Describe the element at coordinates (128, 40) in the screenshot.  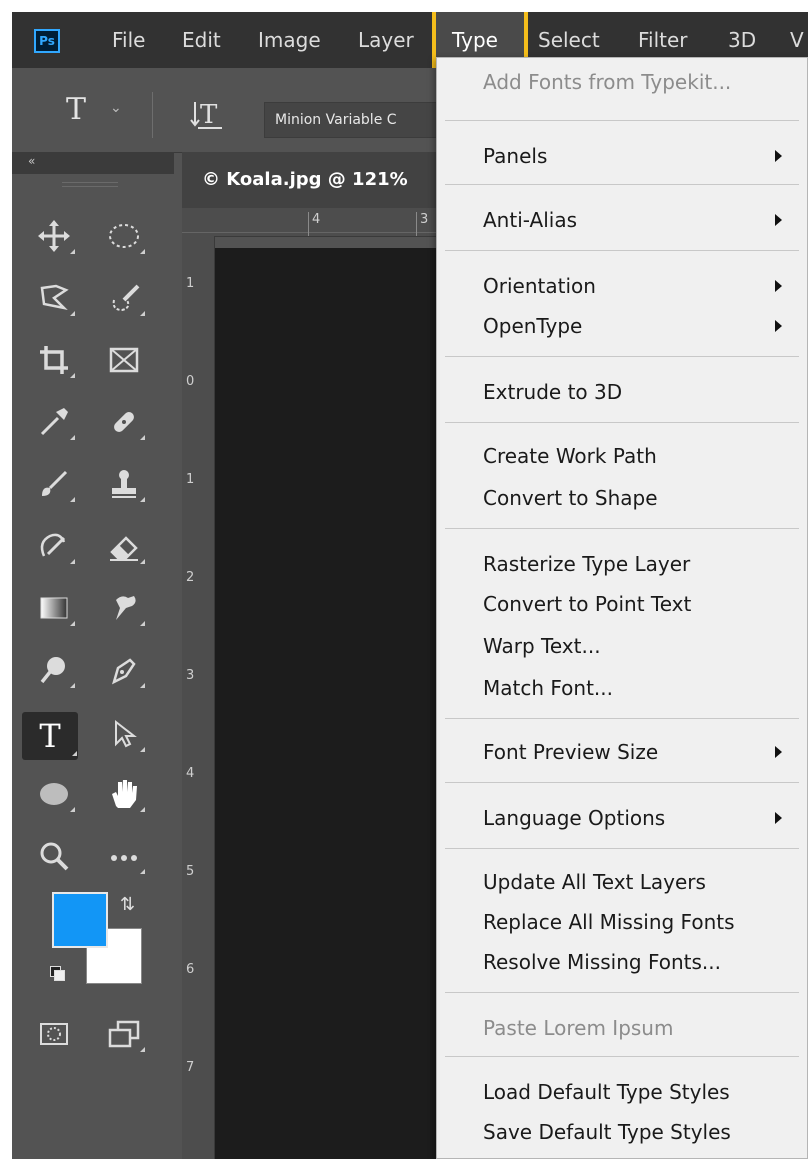
I see `menu-file: File` at that location.